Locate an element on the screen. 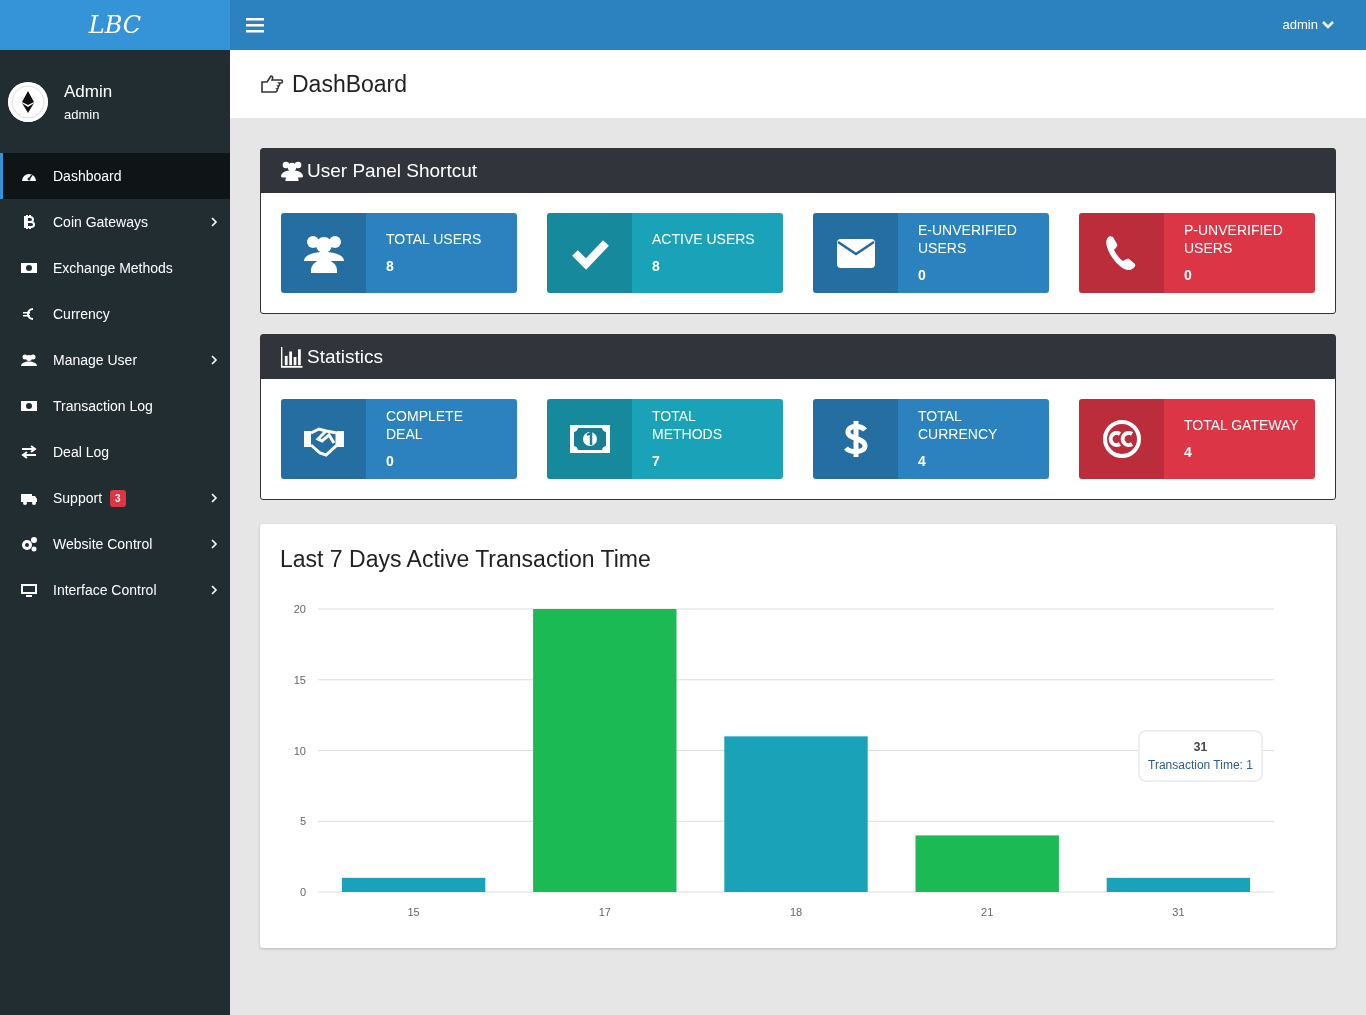 This screenshot has height=1015, width=1366. user-menu: admin is located at coordinates (1308, 25).